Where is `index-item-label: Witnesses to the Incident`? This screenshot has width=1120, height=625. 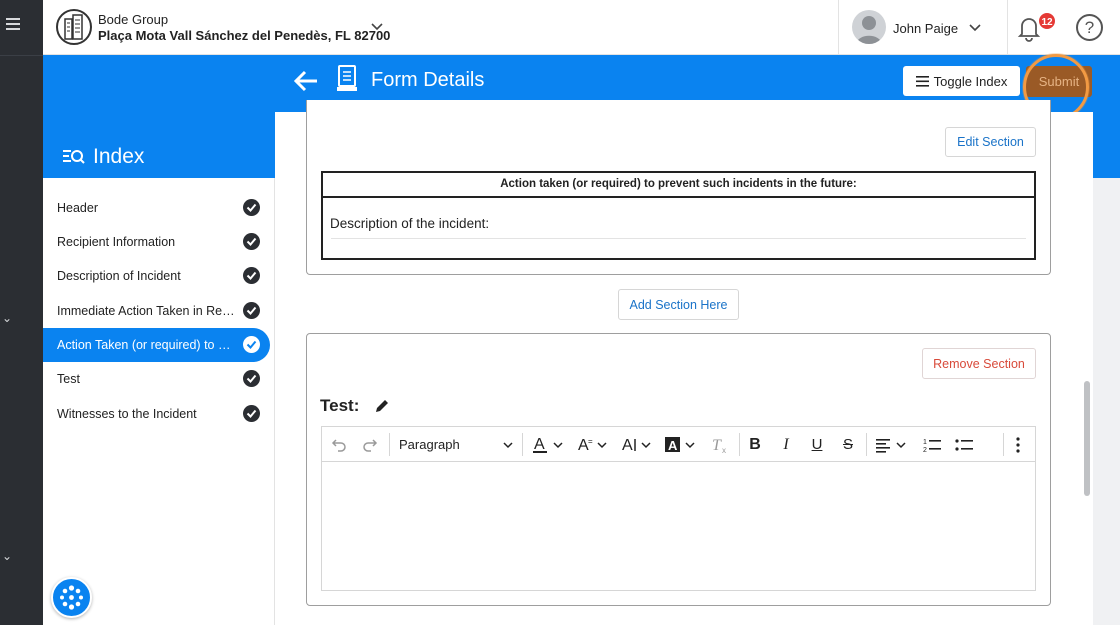
index-item-label: Witnesses to the Incident is located at coordinates (127, 414).